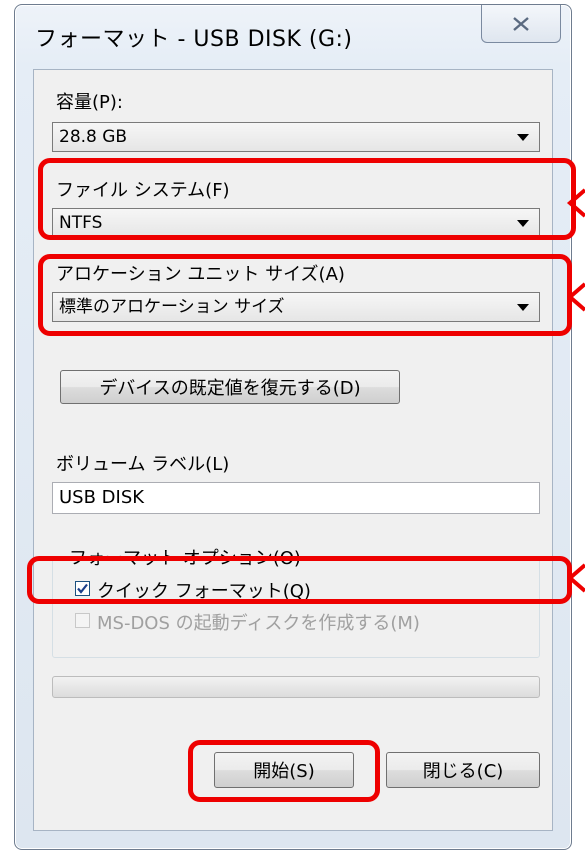 This screenshot has width=585, height=858. I want to click on capacity-label: 容量(P):, so click(89, 102).